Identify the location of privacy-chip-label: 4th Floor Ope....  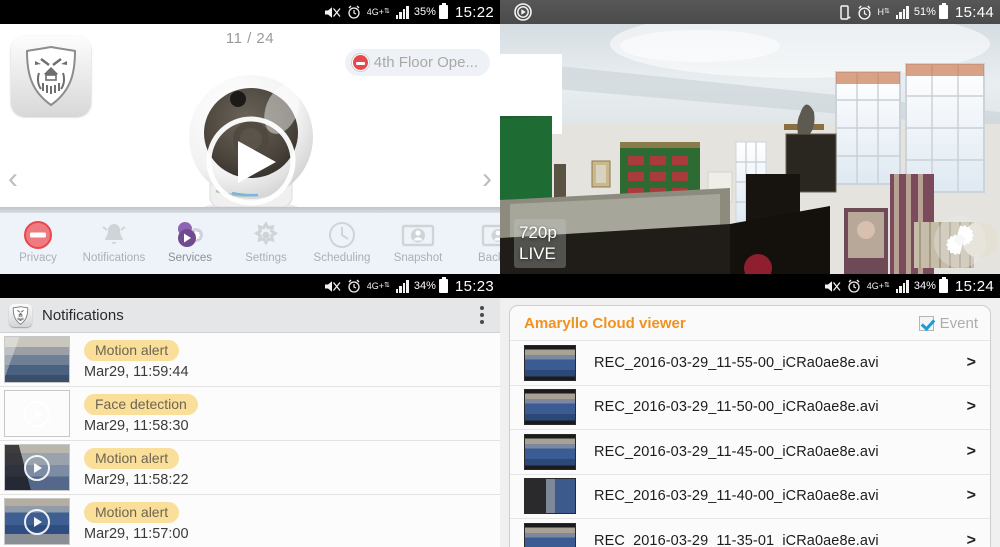
(425, 62).